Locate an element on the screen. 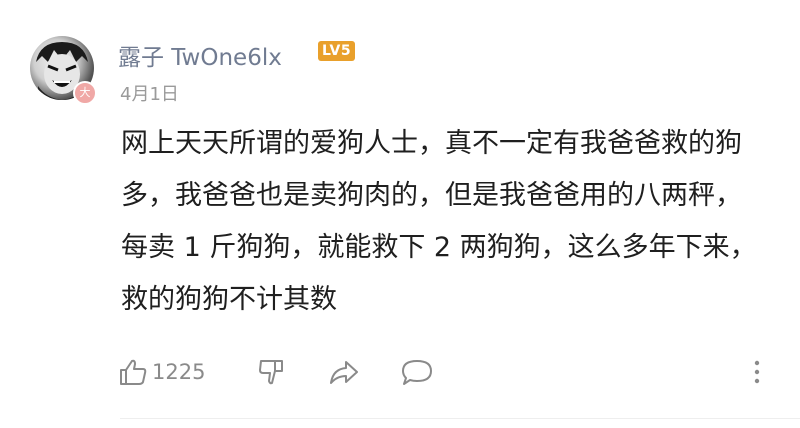 Image resolution: width=800 pixels, height=428 pixels. vip-badge: 大 is located at coordinates (85, 93).